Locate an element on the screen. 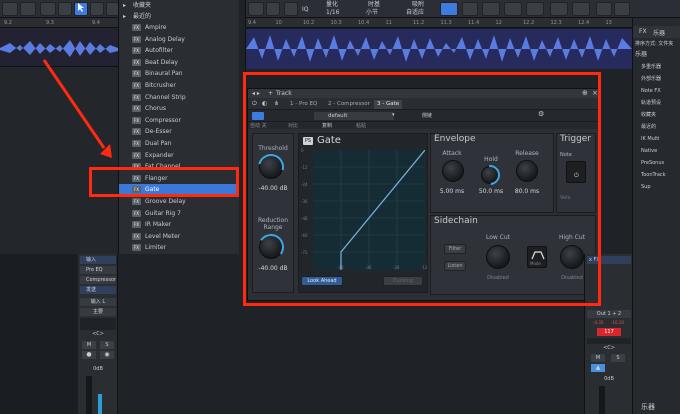 Image resolution: width=680 pixels, height=414 pixels. browser-item-beat-delay: FX Beat Delay is located at coordinates (179, 62).